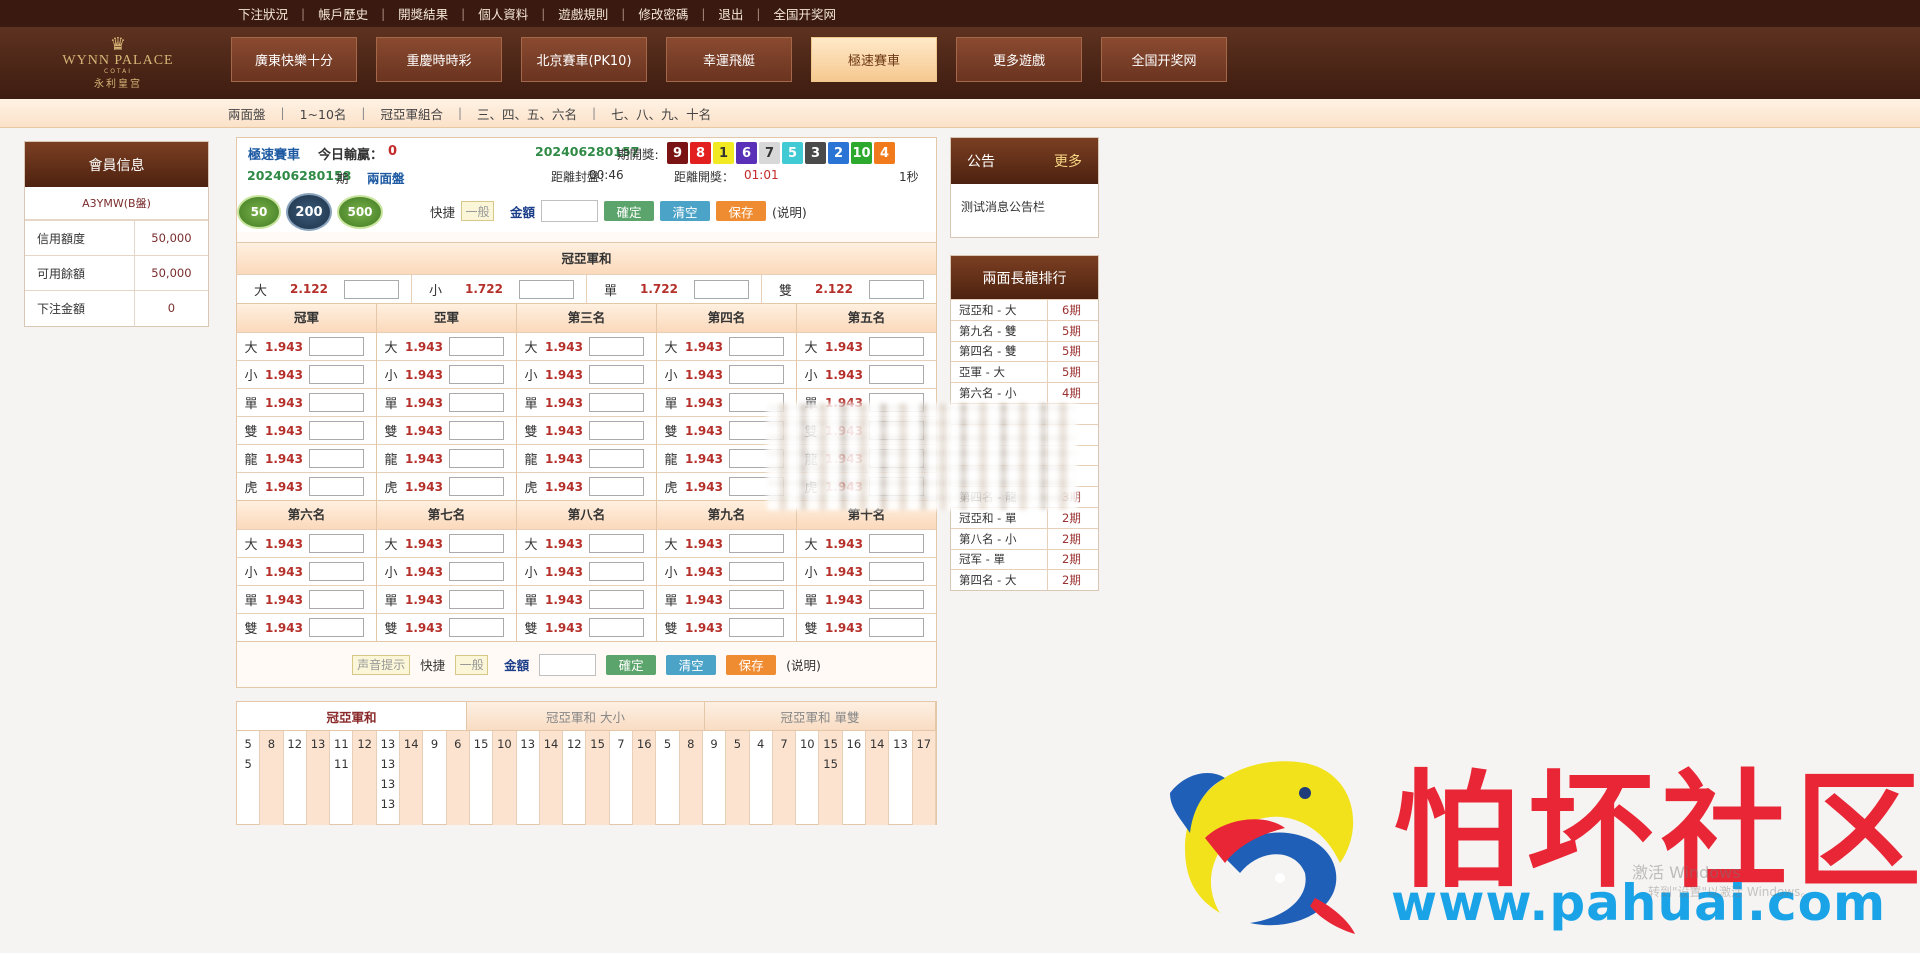 The height and width of the screenshot is (953, 1920). I want to click on windows-activate-title: 激活 Windows, so click(1686, 872).